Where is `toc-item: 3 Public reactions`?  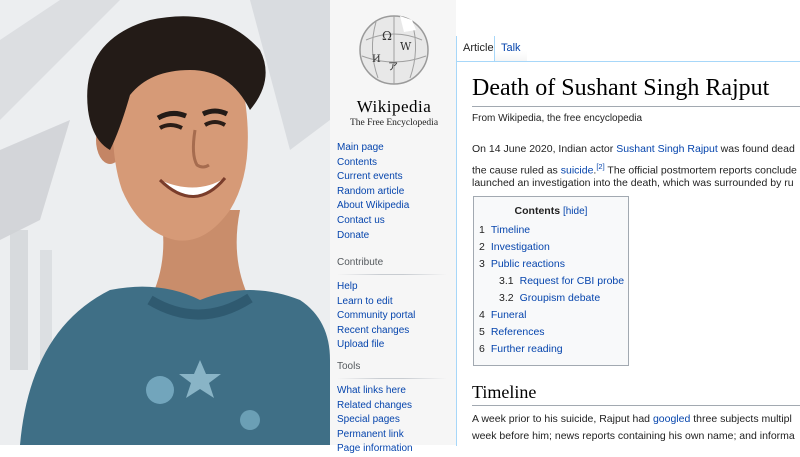 toc-item: 3 Public reactions is located at coordinates (522, 264).